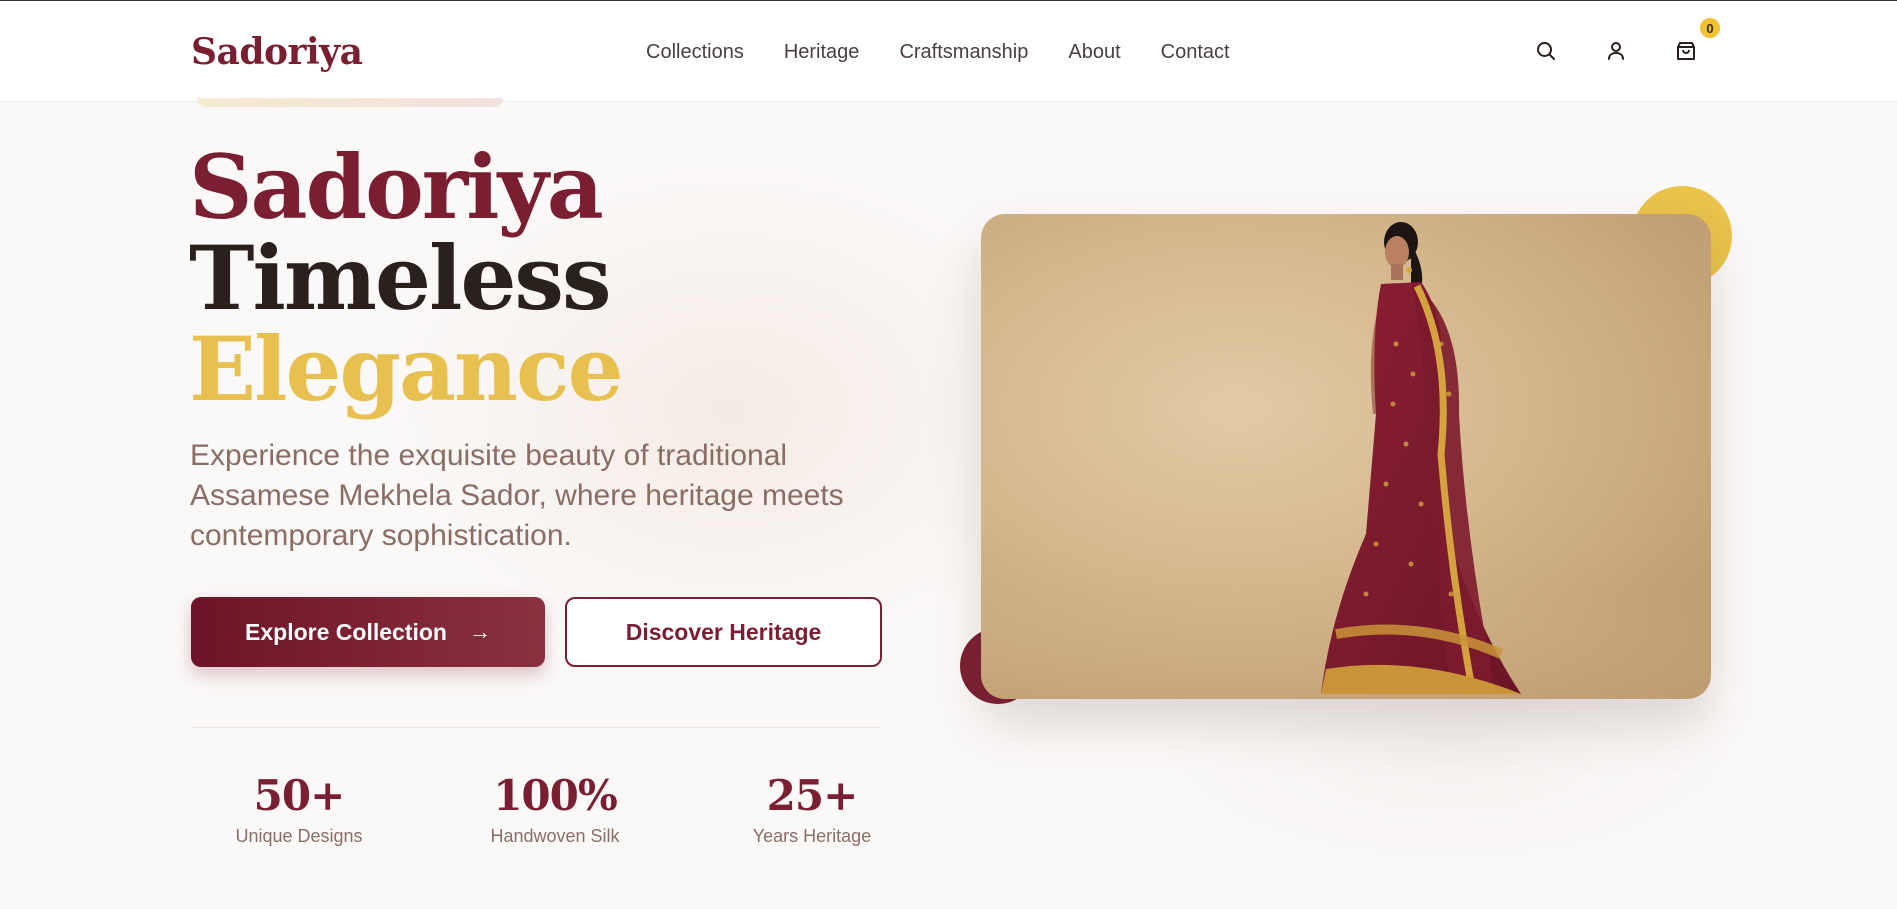  I want to click on stat-value: 100%, so click(555, 795).